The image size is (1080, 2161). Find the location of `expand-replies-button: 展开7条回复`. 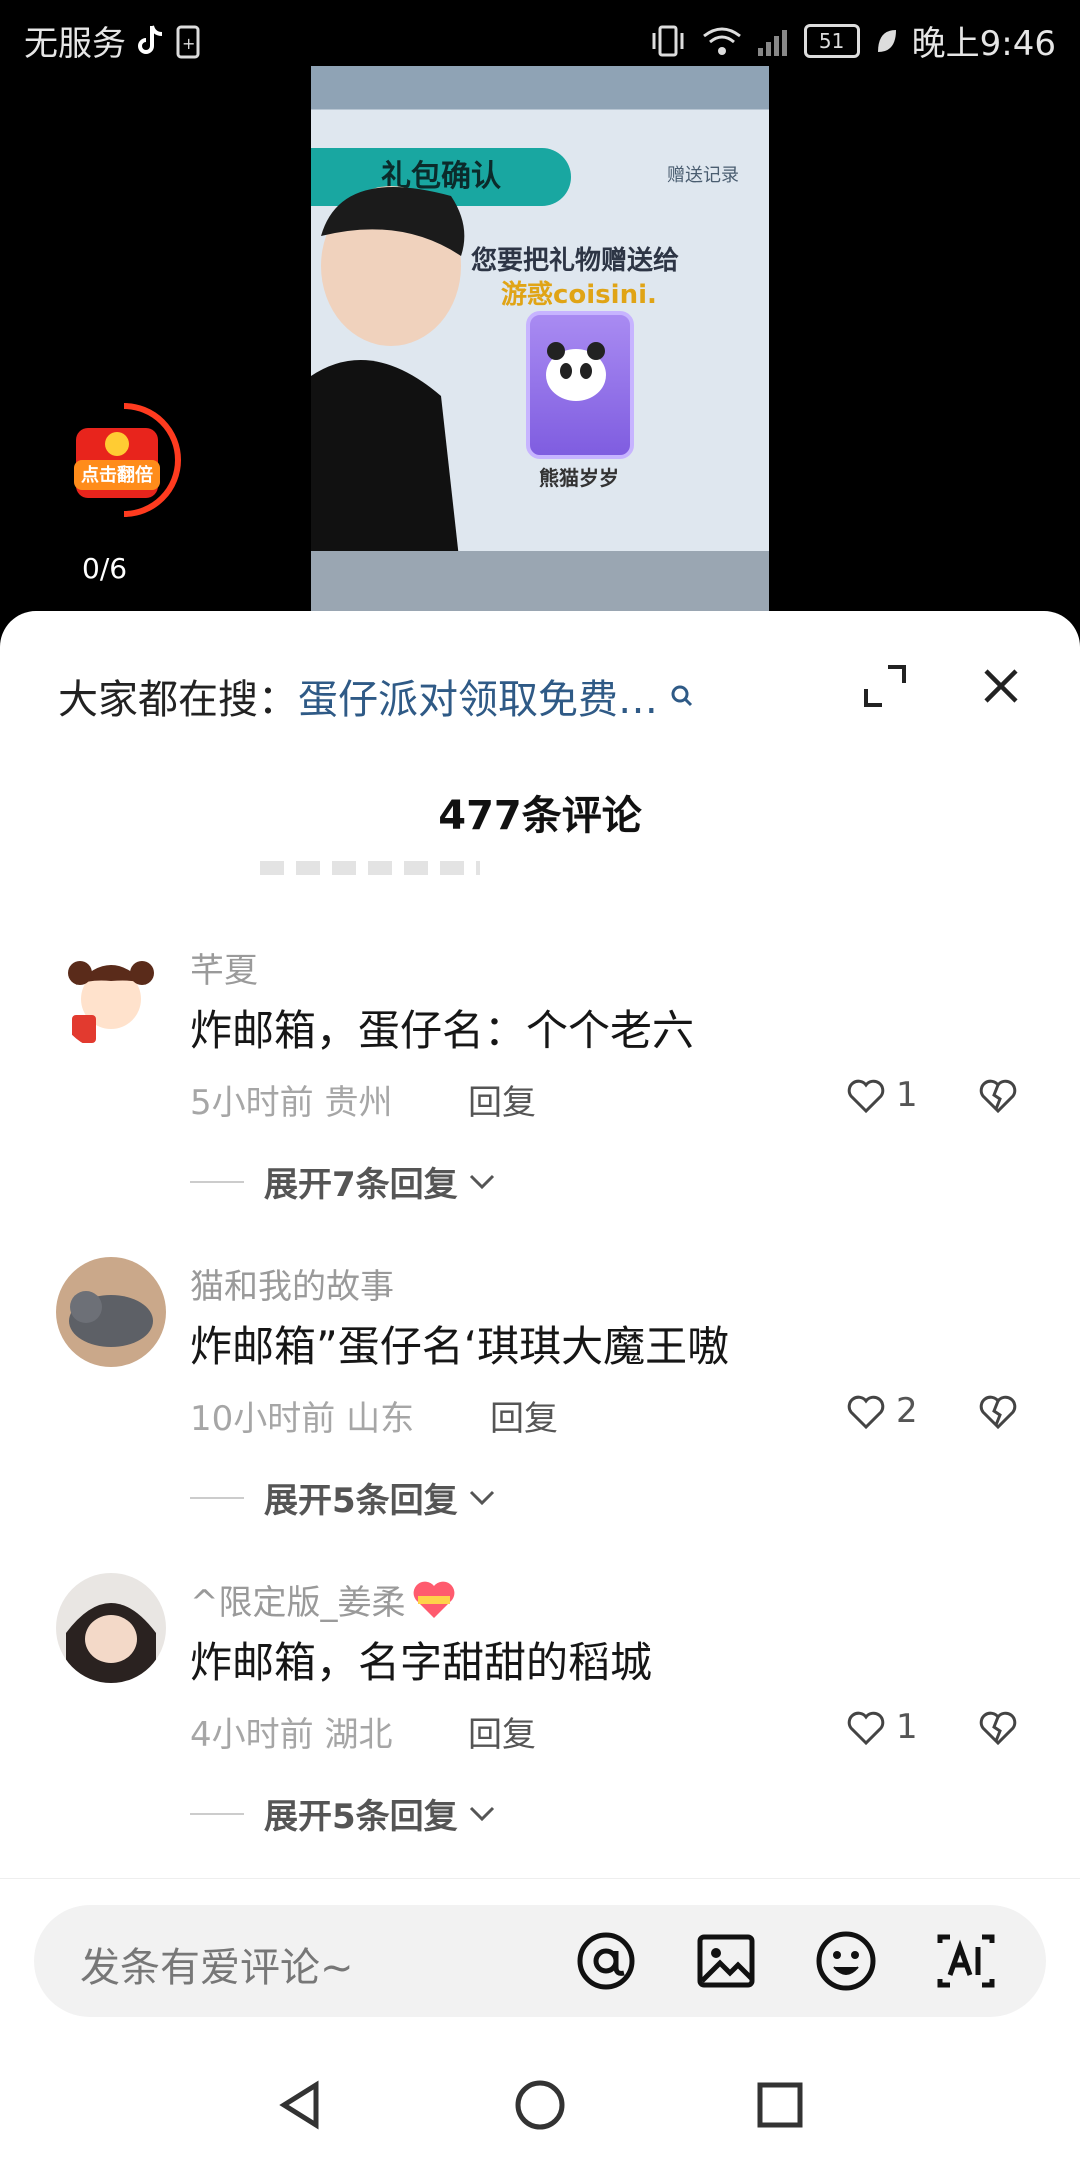

expand-replies-button: 展开7条回复 is located at coordinates (343, 1181).